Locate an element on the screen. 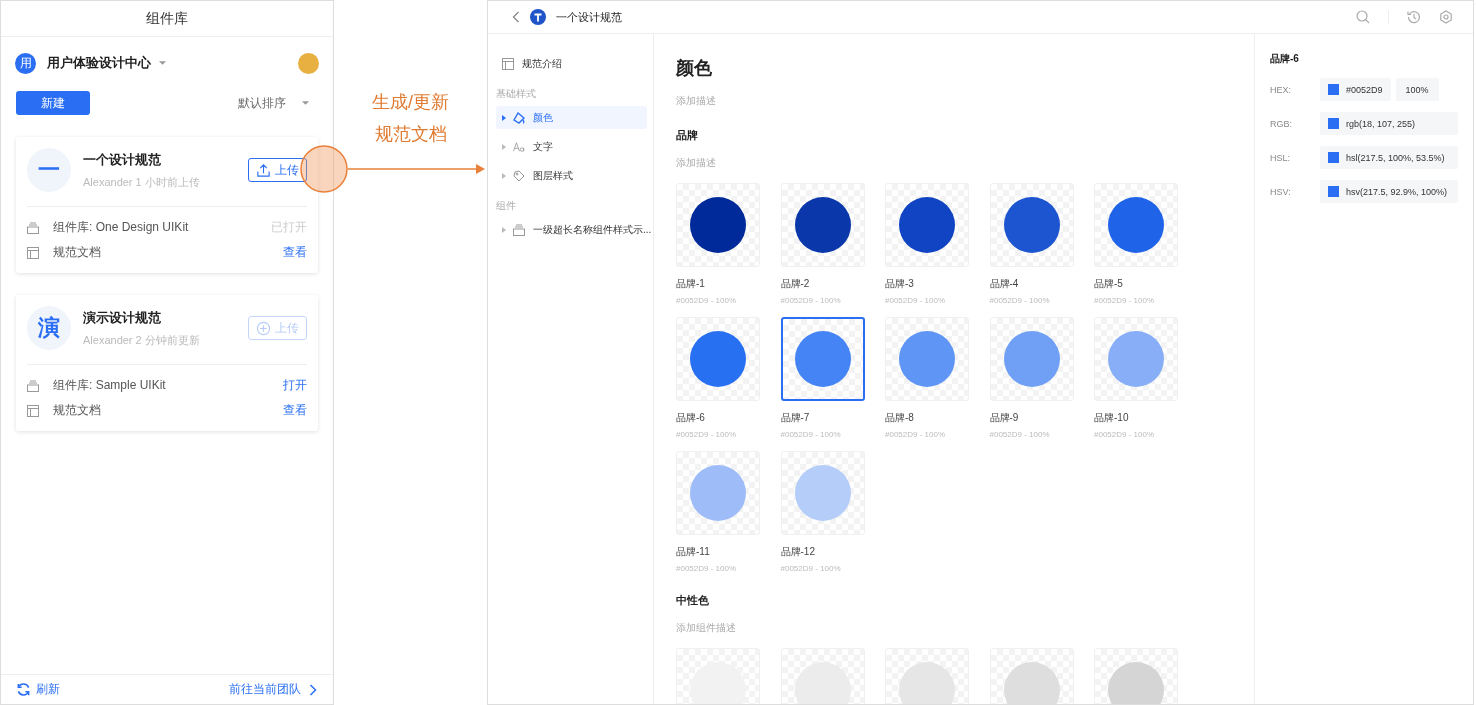 Image resolution: width=1476 pixels, height=705 pixels. font-icon is located at coordinates (519, 146).